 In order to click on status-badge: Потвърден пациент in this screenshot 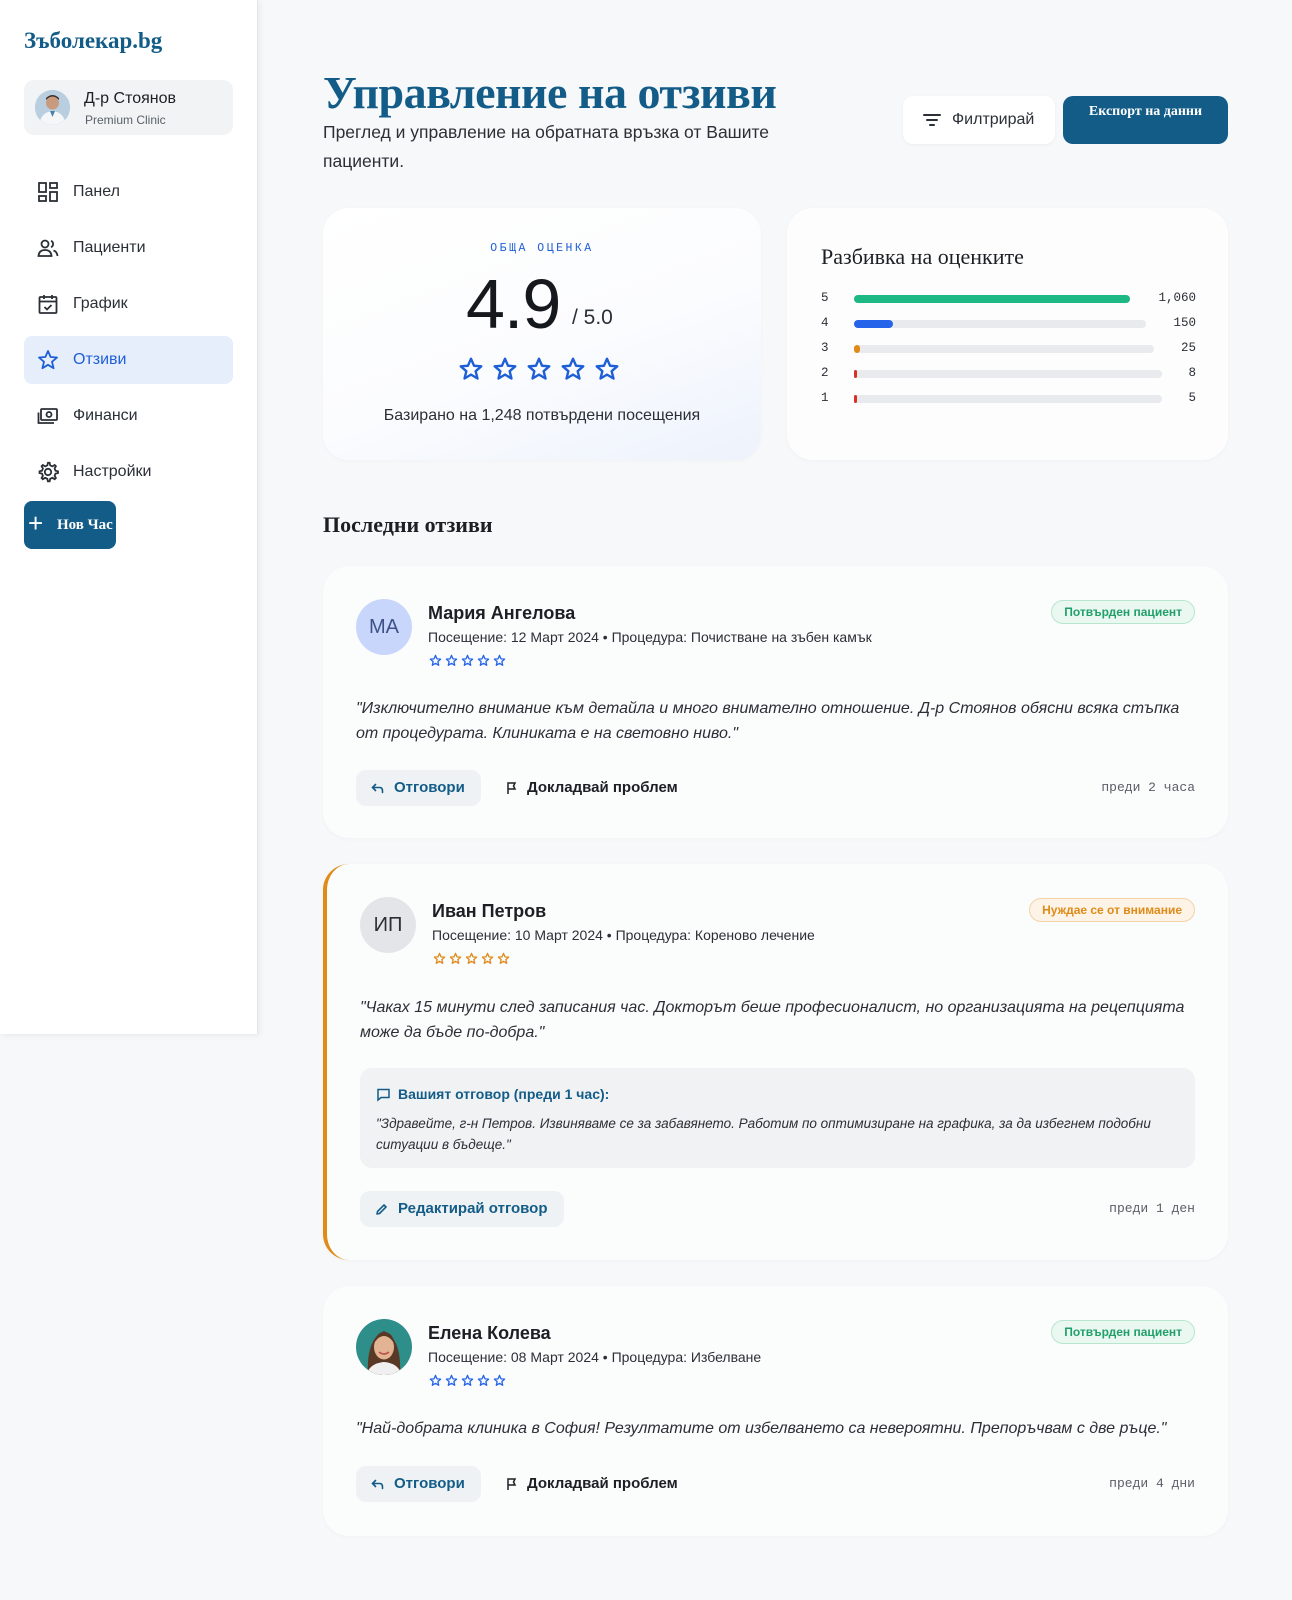, I will do `click(1123, 1332)`.